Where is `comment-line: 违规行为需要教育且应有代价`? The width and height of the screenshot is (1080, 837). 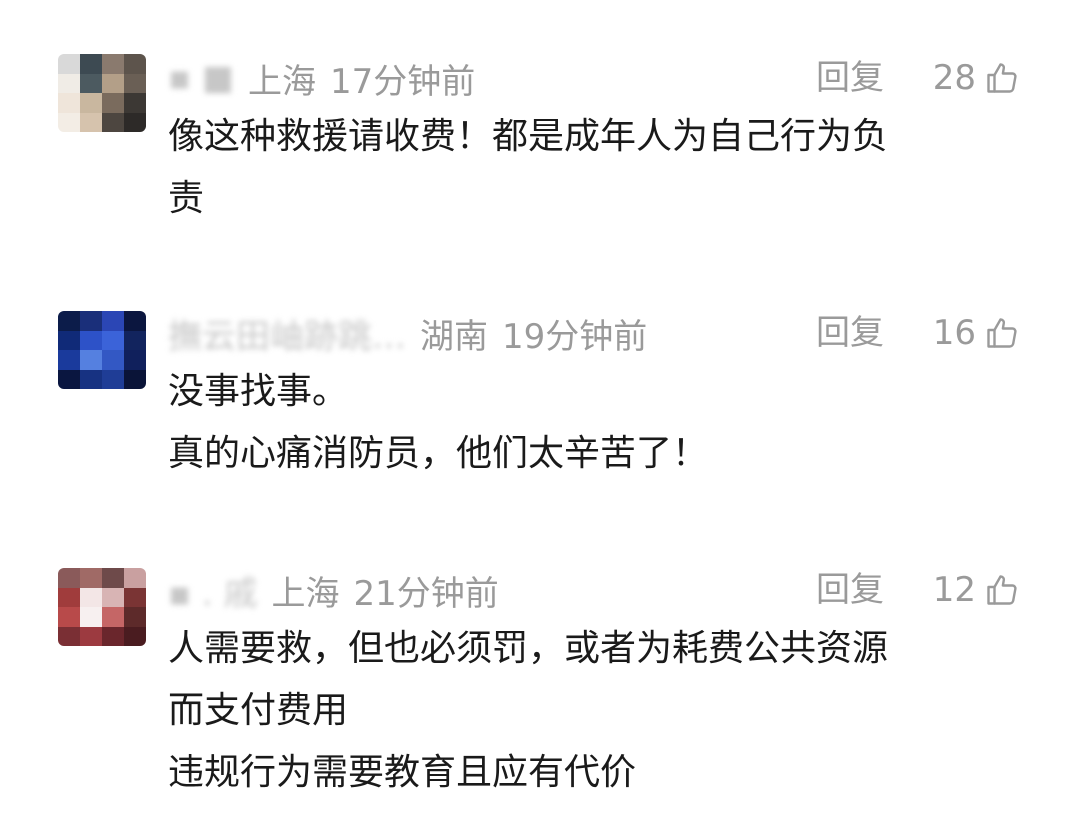 comment-line: 违规行为需要教育且应有代价 is located at coordinates (402, 772).